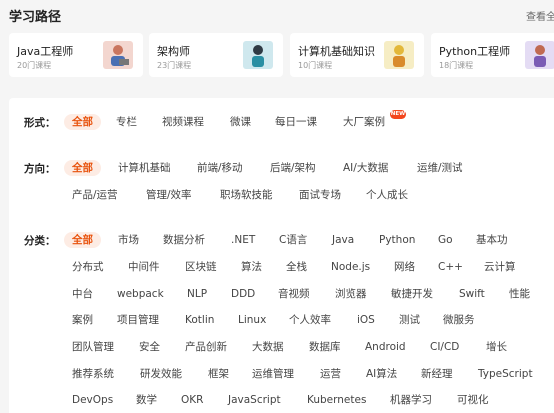 The width and height of the screenshot is (554, 413). I want to click on card-course-count: 23门课程, so click(174, 65).